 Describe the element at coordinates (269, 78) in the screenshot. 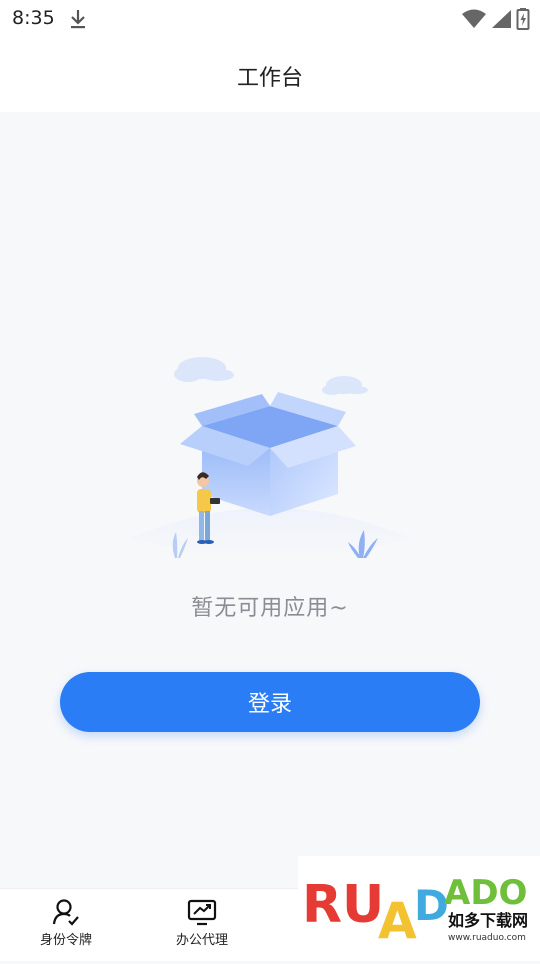

I see `page-title: 工作台` at that location.